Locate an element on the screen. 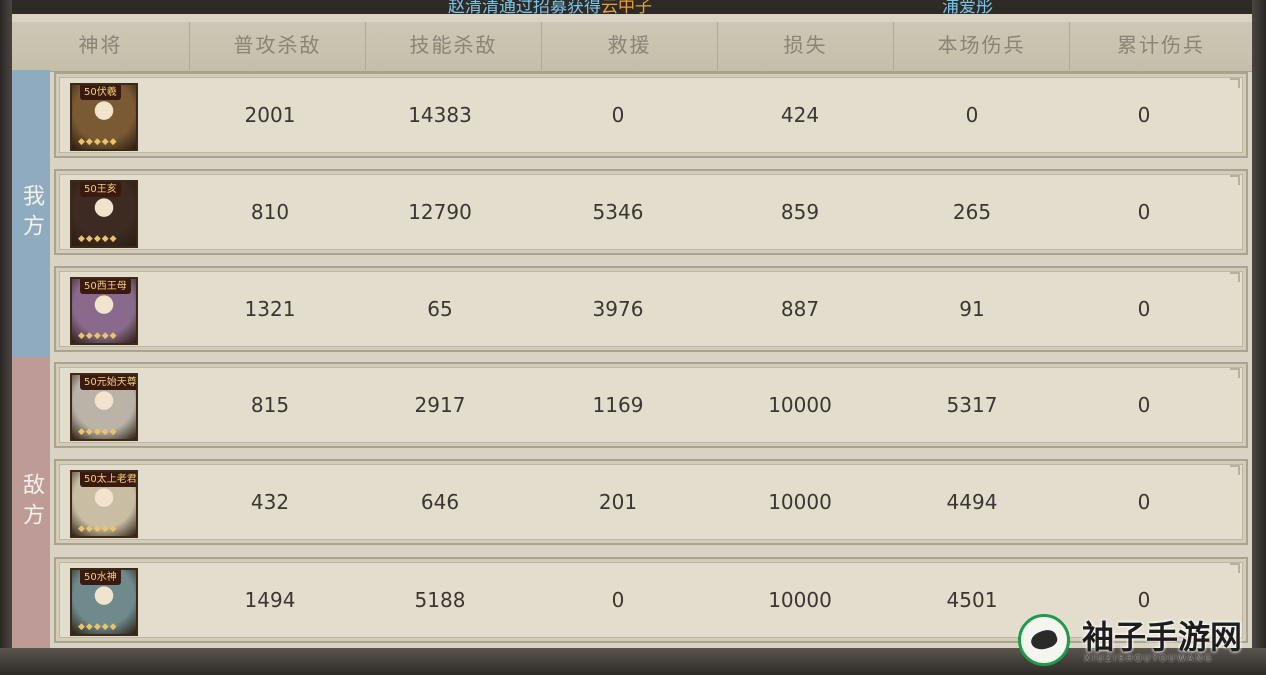  cell-skill-kills: 12790 is located at coordinates (440, 212).